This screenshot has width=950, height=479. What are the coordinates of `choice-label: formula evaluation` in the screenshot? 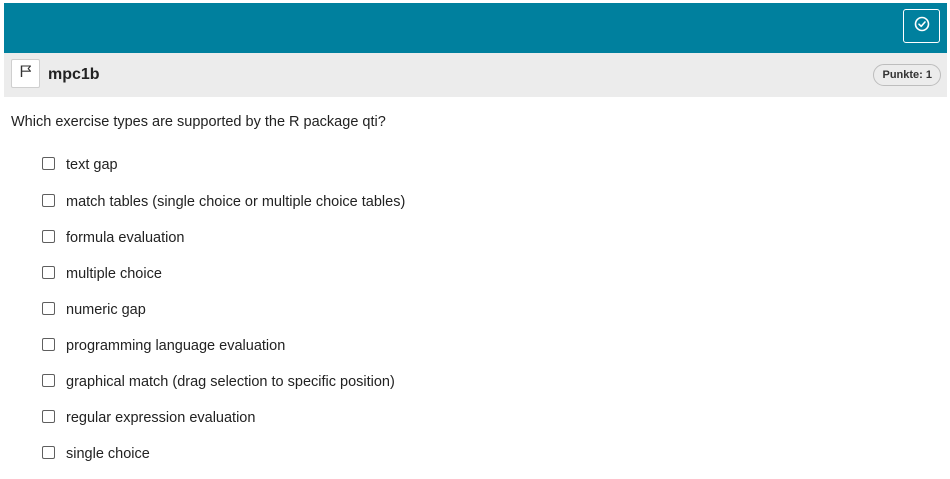 It's located at (125, 238).